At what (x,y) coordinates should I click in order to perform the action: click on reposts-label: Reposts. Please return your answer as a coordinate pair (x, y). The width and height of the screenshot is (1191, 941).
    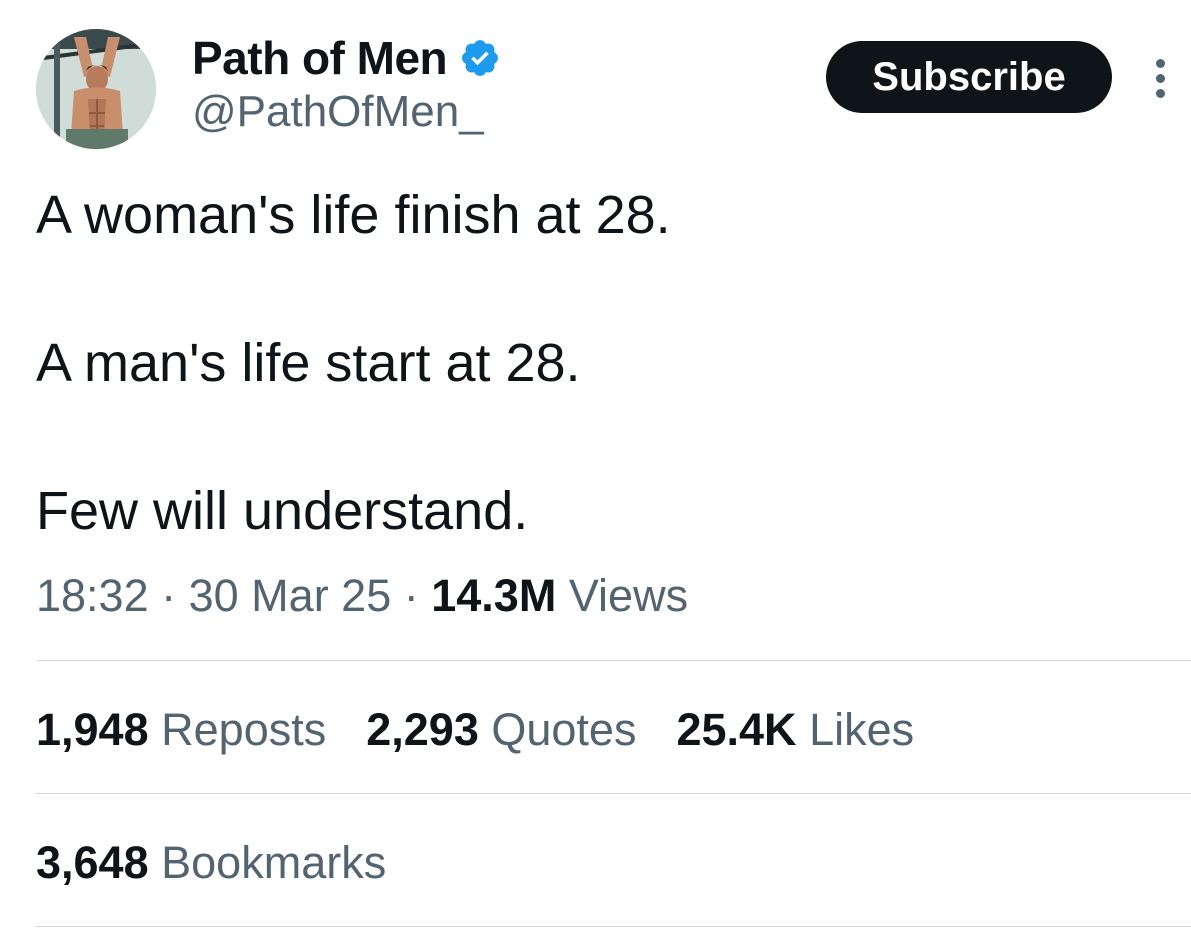
    Looking at the image, I should click on (244, 729).